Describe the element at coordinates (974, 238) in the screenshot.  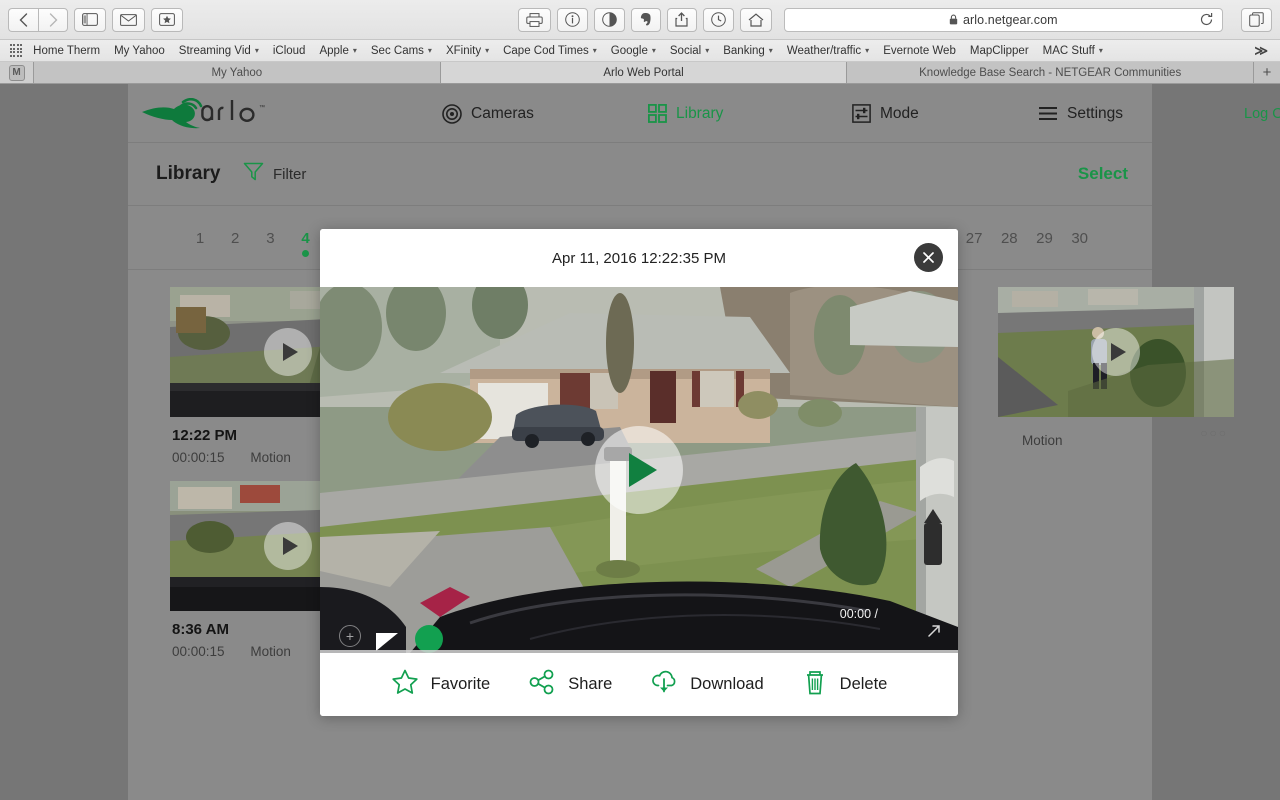
I see `date-item-27: 27` at that location.